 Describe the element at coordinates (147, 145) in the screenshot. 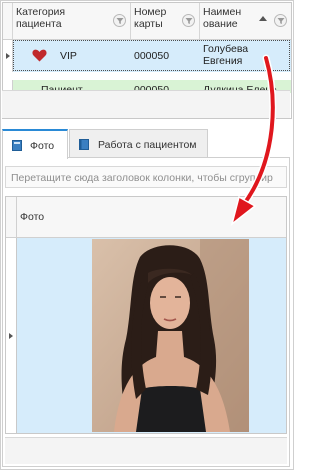

I see `tab-label: Работа с пациентом` at that location.